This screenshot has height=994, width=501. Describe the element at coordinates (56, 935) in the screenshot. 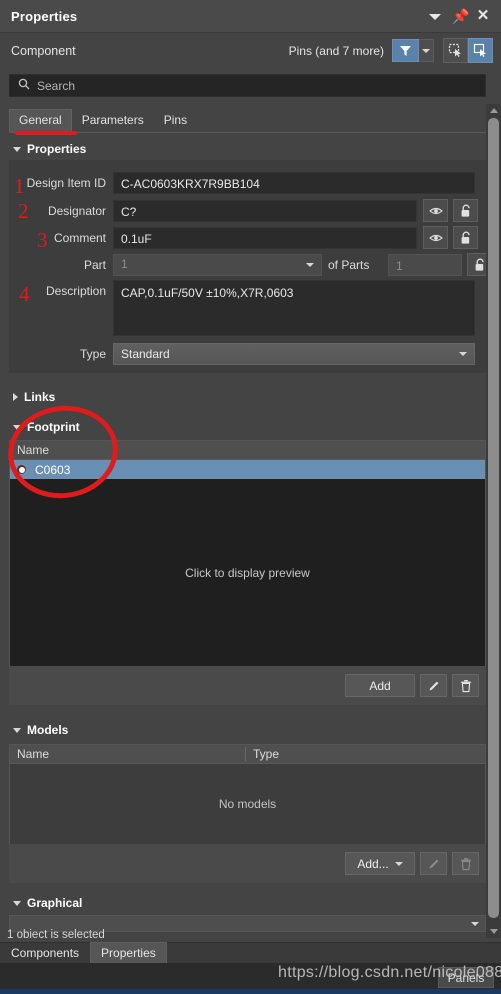

I see `status-bar-text: 1 obiect is selected` at that location.